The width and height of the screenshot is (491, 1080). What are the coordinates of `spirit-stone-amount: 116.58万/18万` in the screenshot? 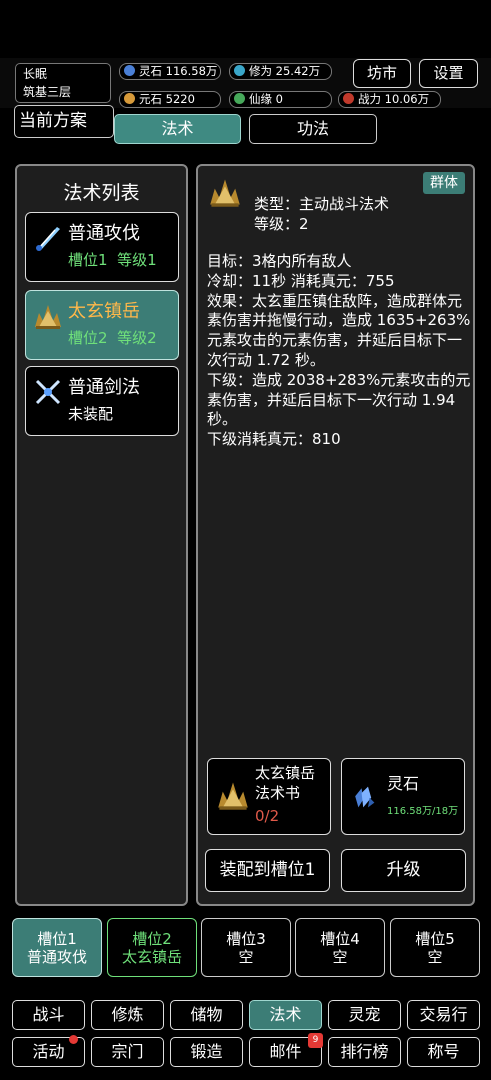 It's located at (423, 811).